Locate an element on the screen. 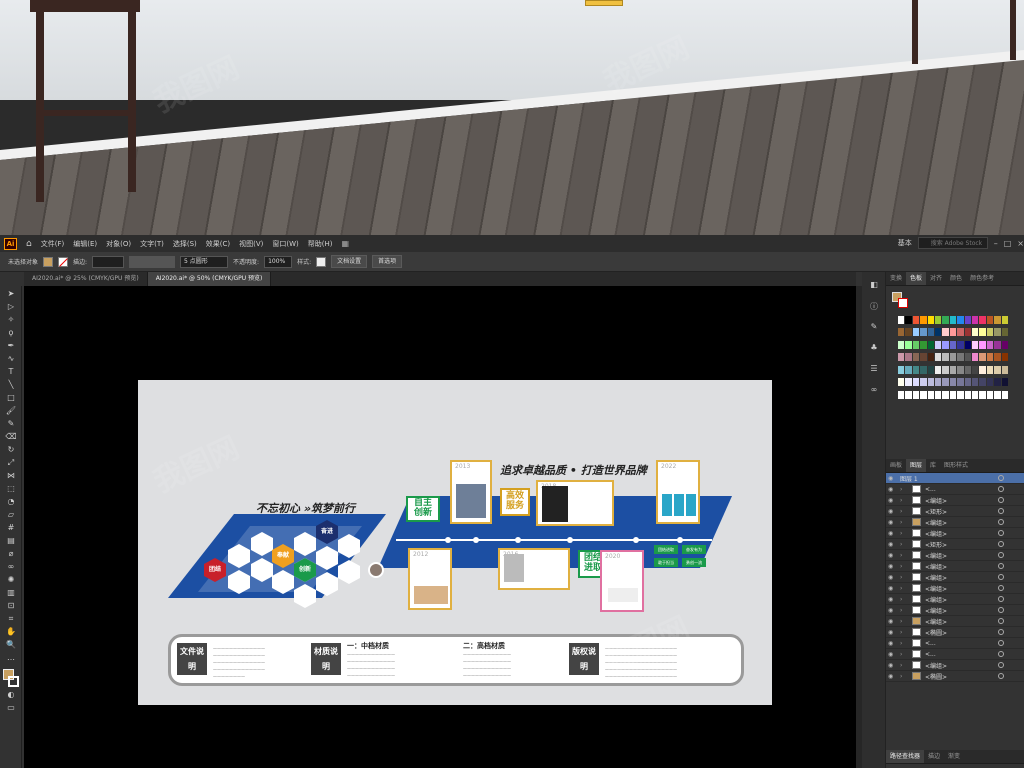 The height and width of the screenshot is (768, 1024). layer-row: ◉ › <矩形> is located at coordinates (955, 511).